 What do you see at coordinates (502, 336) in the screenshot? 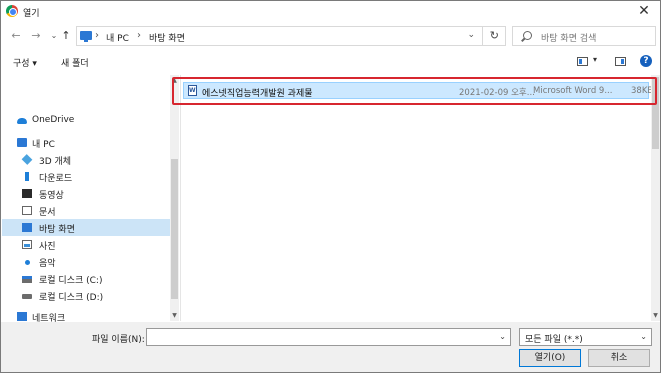
I see `filename-dropdown-icon: ⌄` at bounding box center [502, 336].